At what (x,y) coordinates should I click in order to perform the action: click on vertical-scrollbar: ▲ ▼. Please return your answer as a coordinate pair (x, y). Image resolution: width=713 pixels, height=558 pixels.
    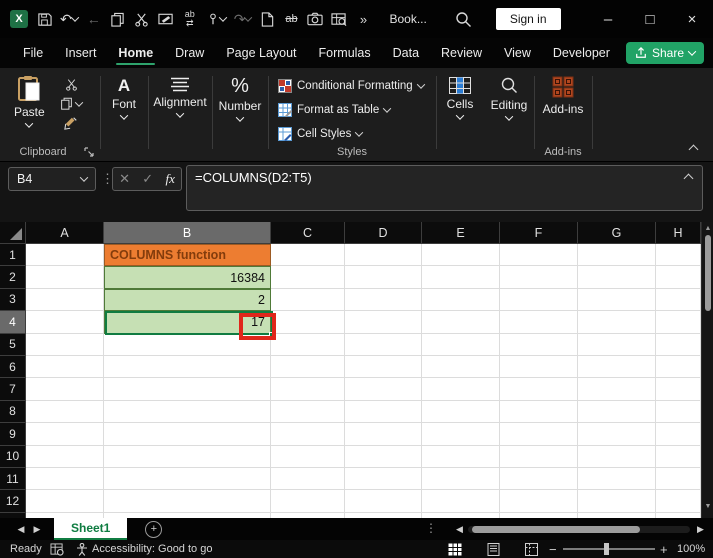
    Looking at the image, I should click on (707, 370).